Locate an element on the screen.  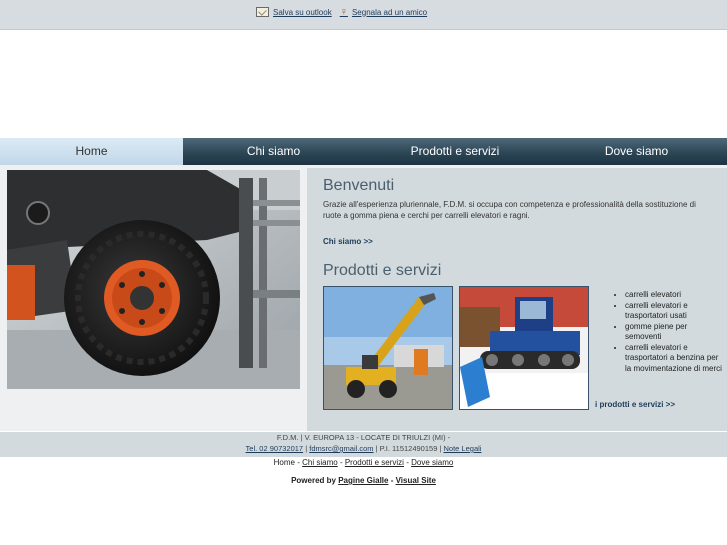
legal-notes-link: Note Legali is located at coordinates (463, 448).